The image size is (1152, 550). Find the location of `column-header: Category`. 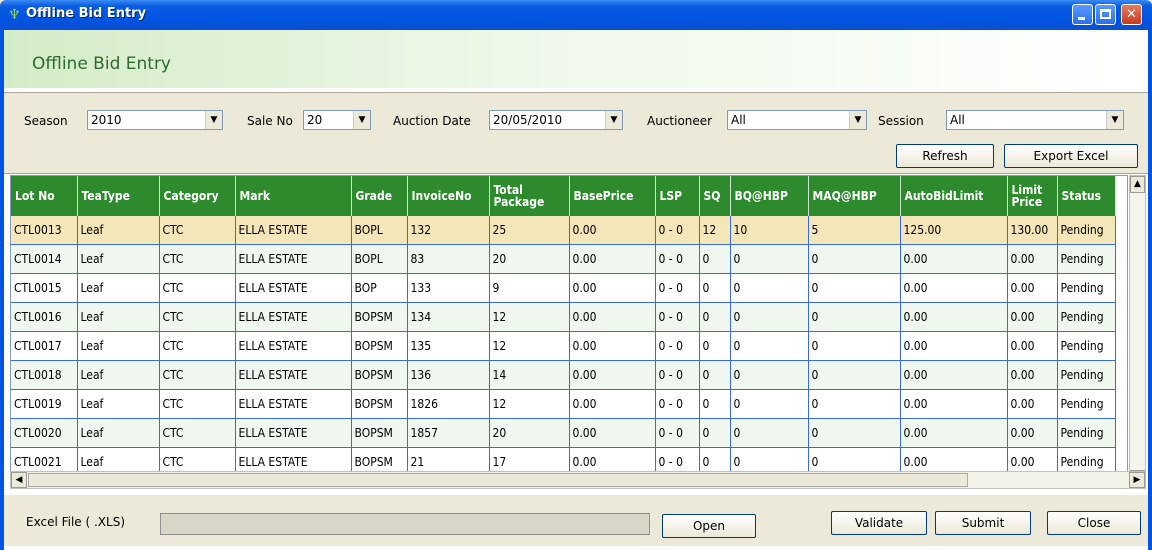

column-header: Category is located at coordinates (197, 196).